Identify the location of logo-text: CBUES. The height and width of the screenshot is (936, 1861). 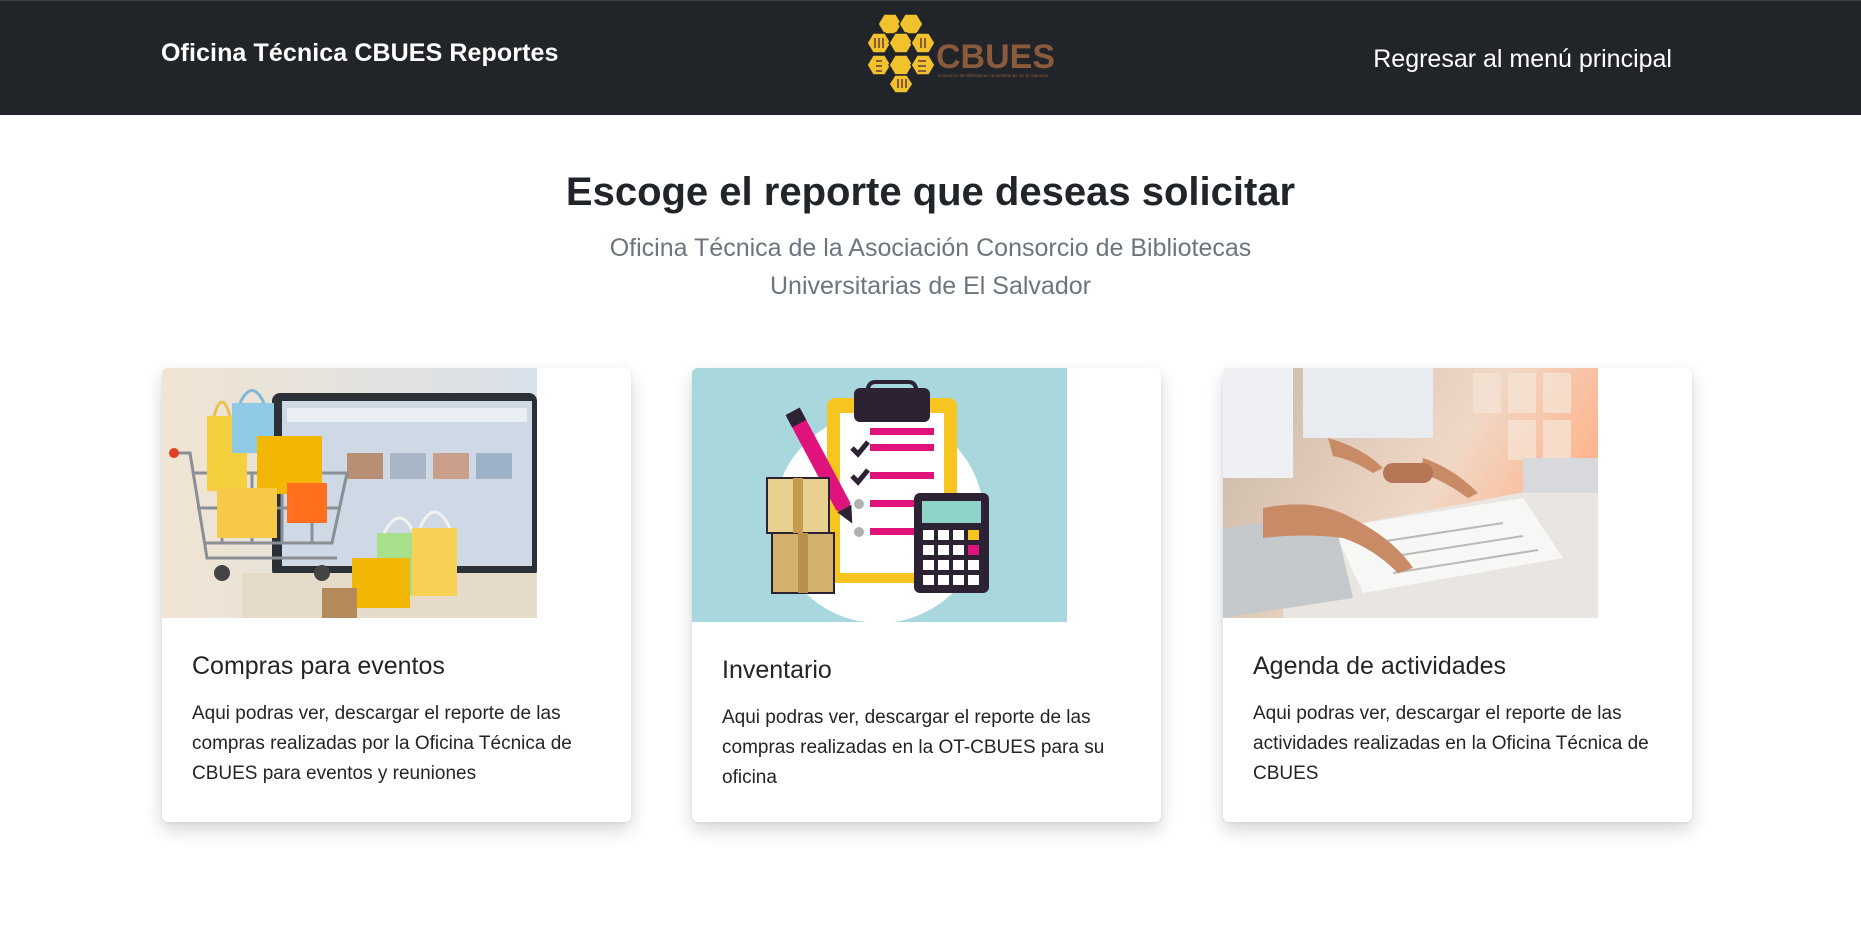
(995, 57).